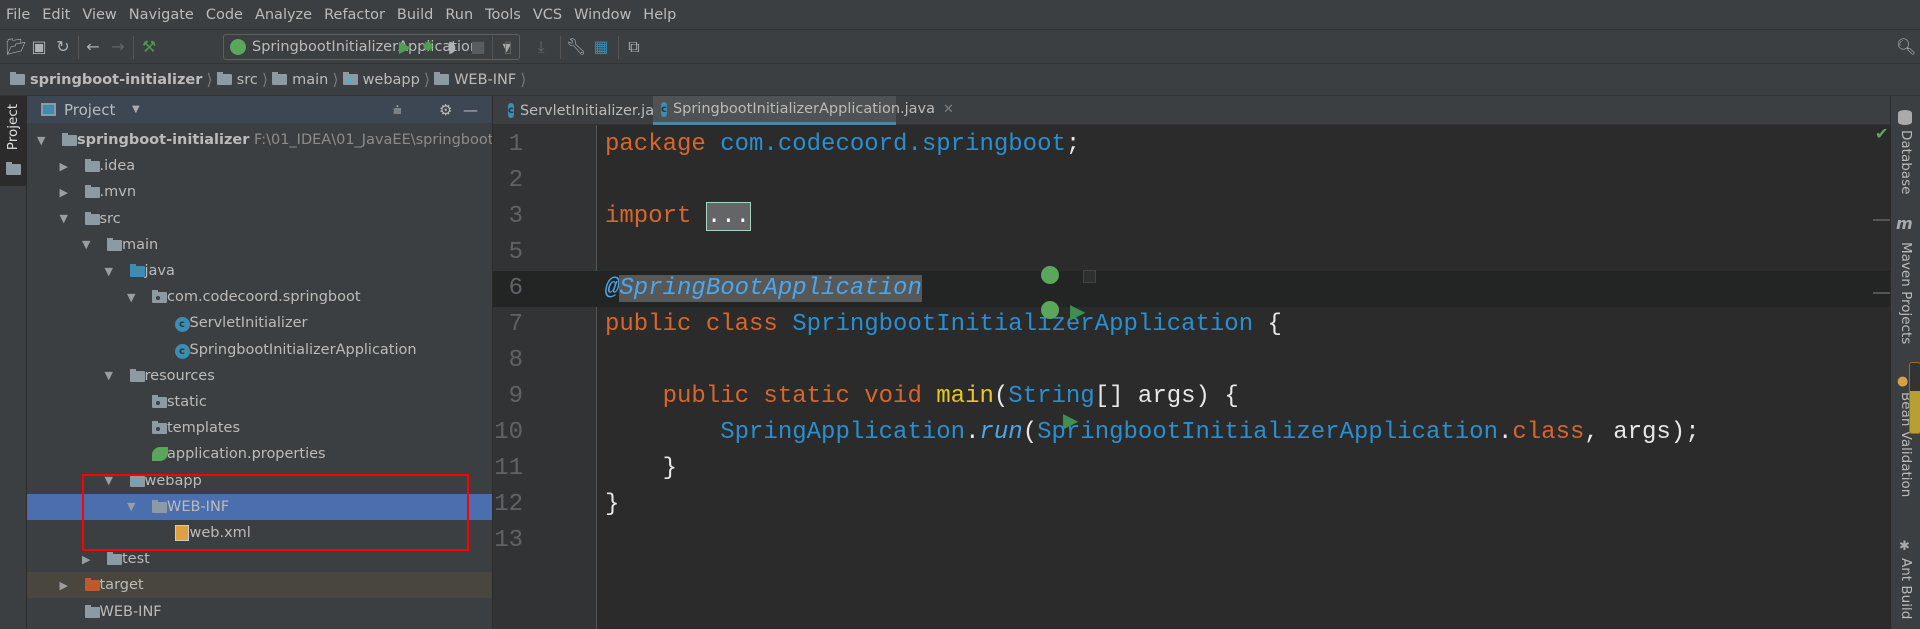 This screenshot has height=629, width=1920. What do you see at coordinates (259, 245) in the screenshot?
I see `tree-item: ▼ main` at bounding box center [259, 245].